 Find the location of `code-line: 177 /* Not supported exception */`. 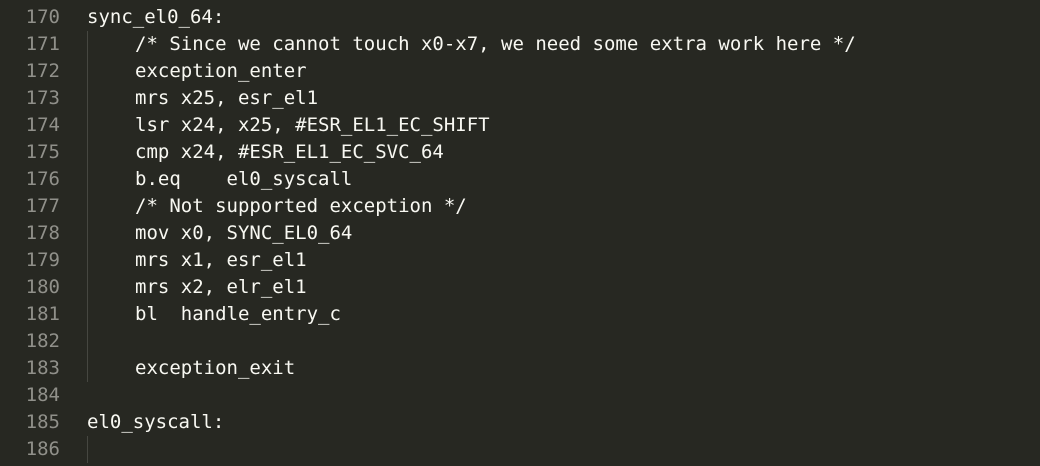

code-line: 177 /* Not supported exception */ is located at coordinates (520, 206).